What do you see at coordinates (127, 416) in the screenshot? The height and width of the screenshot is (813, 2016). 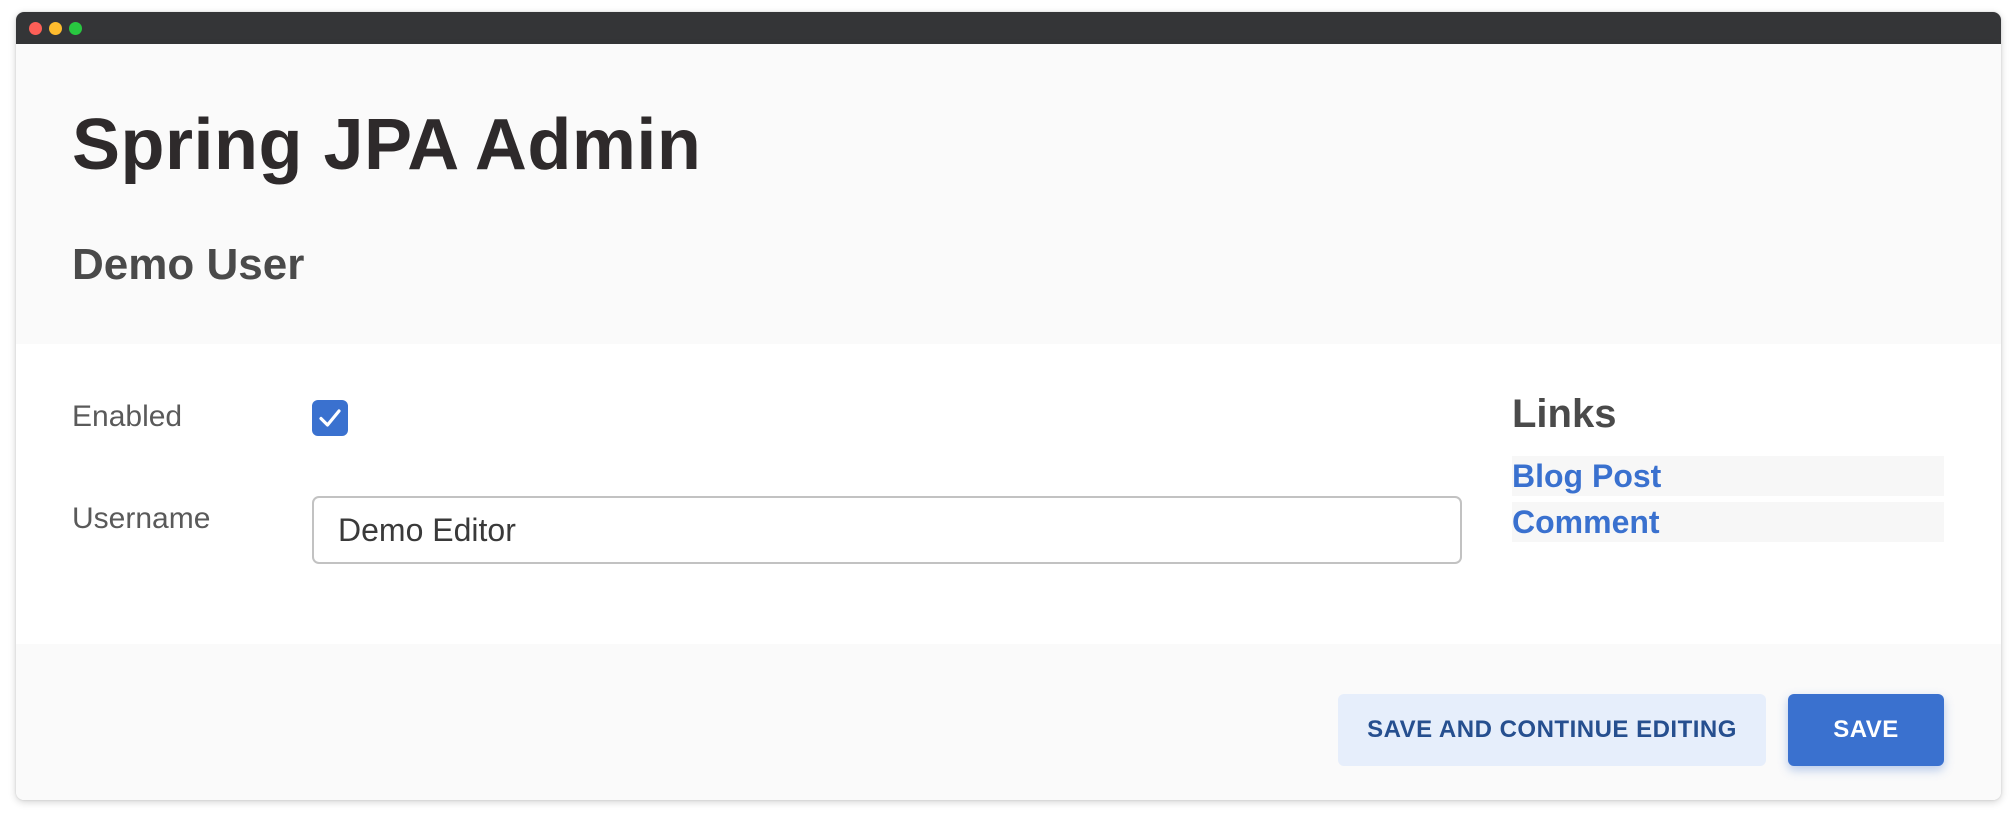 I see `enabled-label: Enabled` at bounding box center [127, 416].